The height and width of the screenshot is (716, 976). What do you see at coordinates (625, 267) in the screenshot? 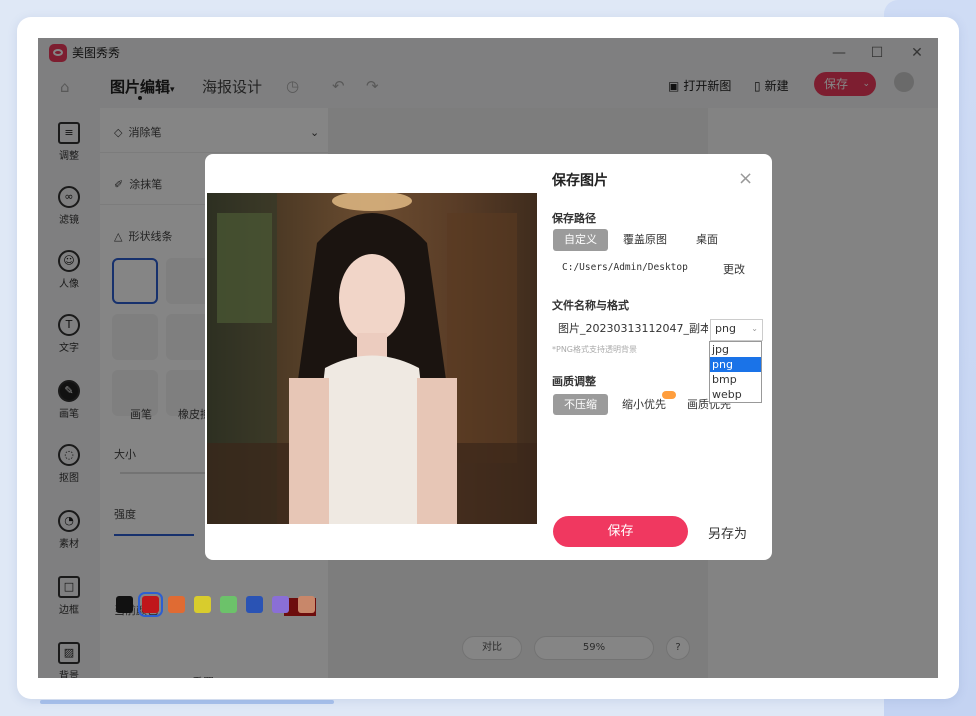
I see `save-path-value: C:/Users/Admin/Desktop` at bounding box center [625, 267].